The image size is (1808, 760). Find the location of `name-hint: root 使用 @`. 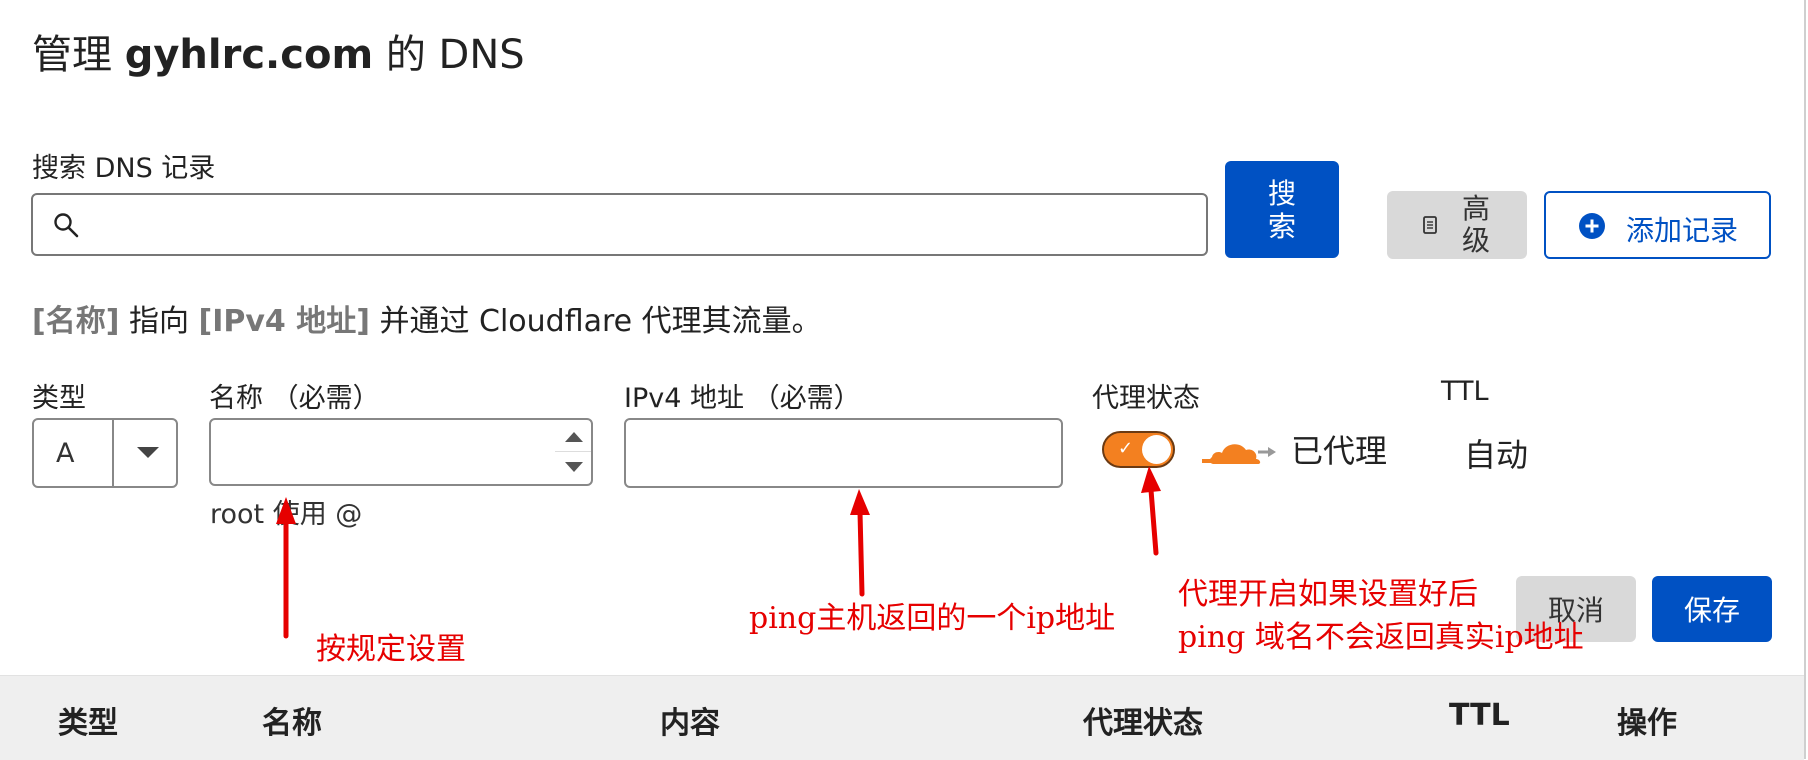

name-hint: root 使用 @ is located at coordinates (286, 514).